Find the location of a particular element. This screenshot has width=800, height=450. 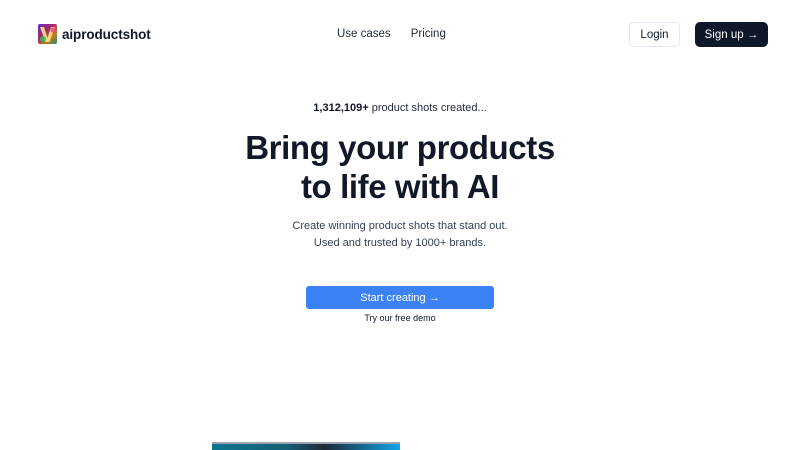

free-demo-link: Try our free demo is located at coordinates (400, 318).